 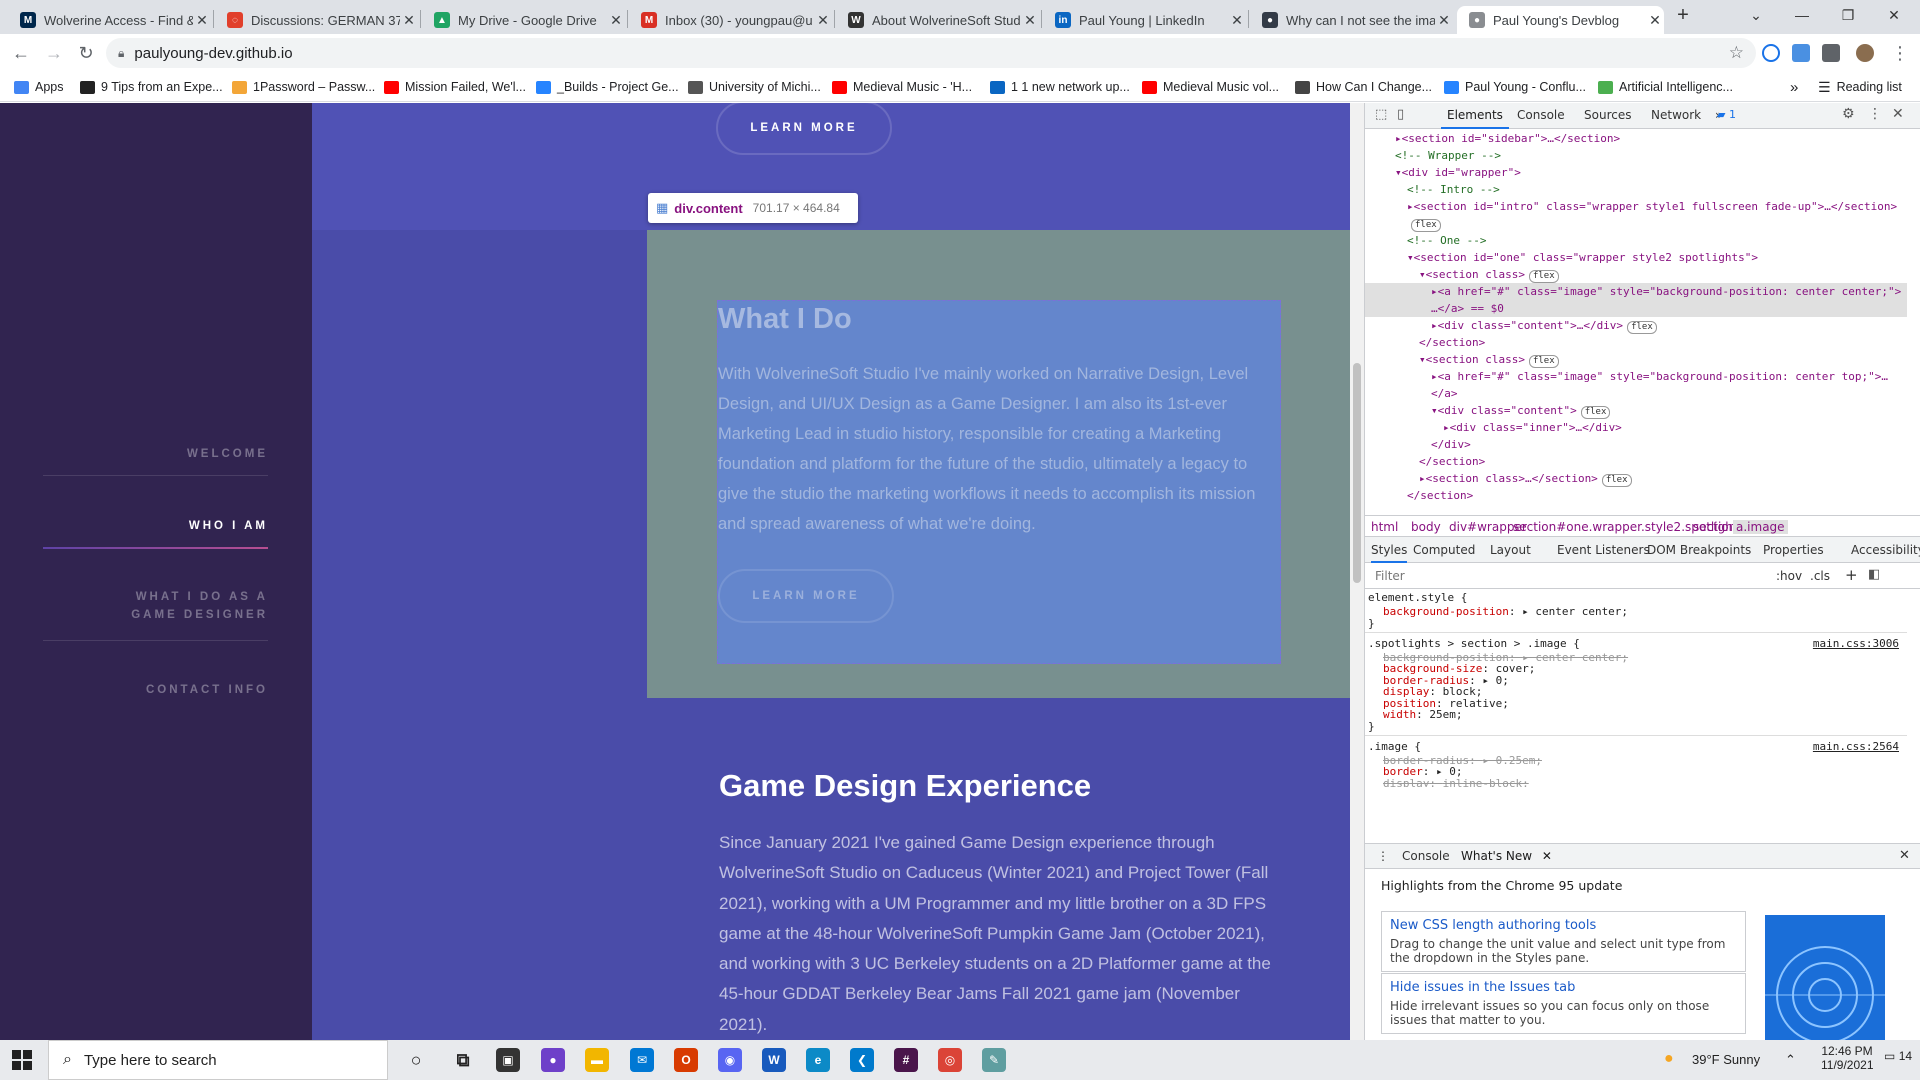 What do you see at coordinates (1636, 393) in the screenshot?
I see `dom-node-line: </a>` at bounding box center [1636, 393].